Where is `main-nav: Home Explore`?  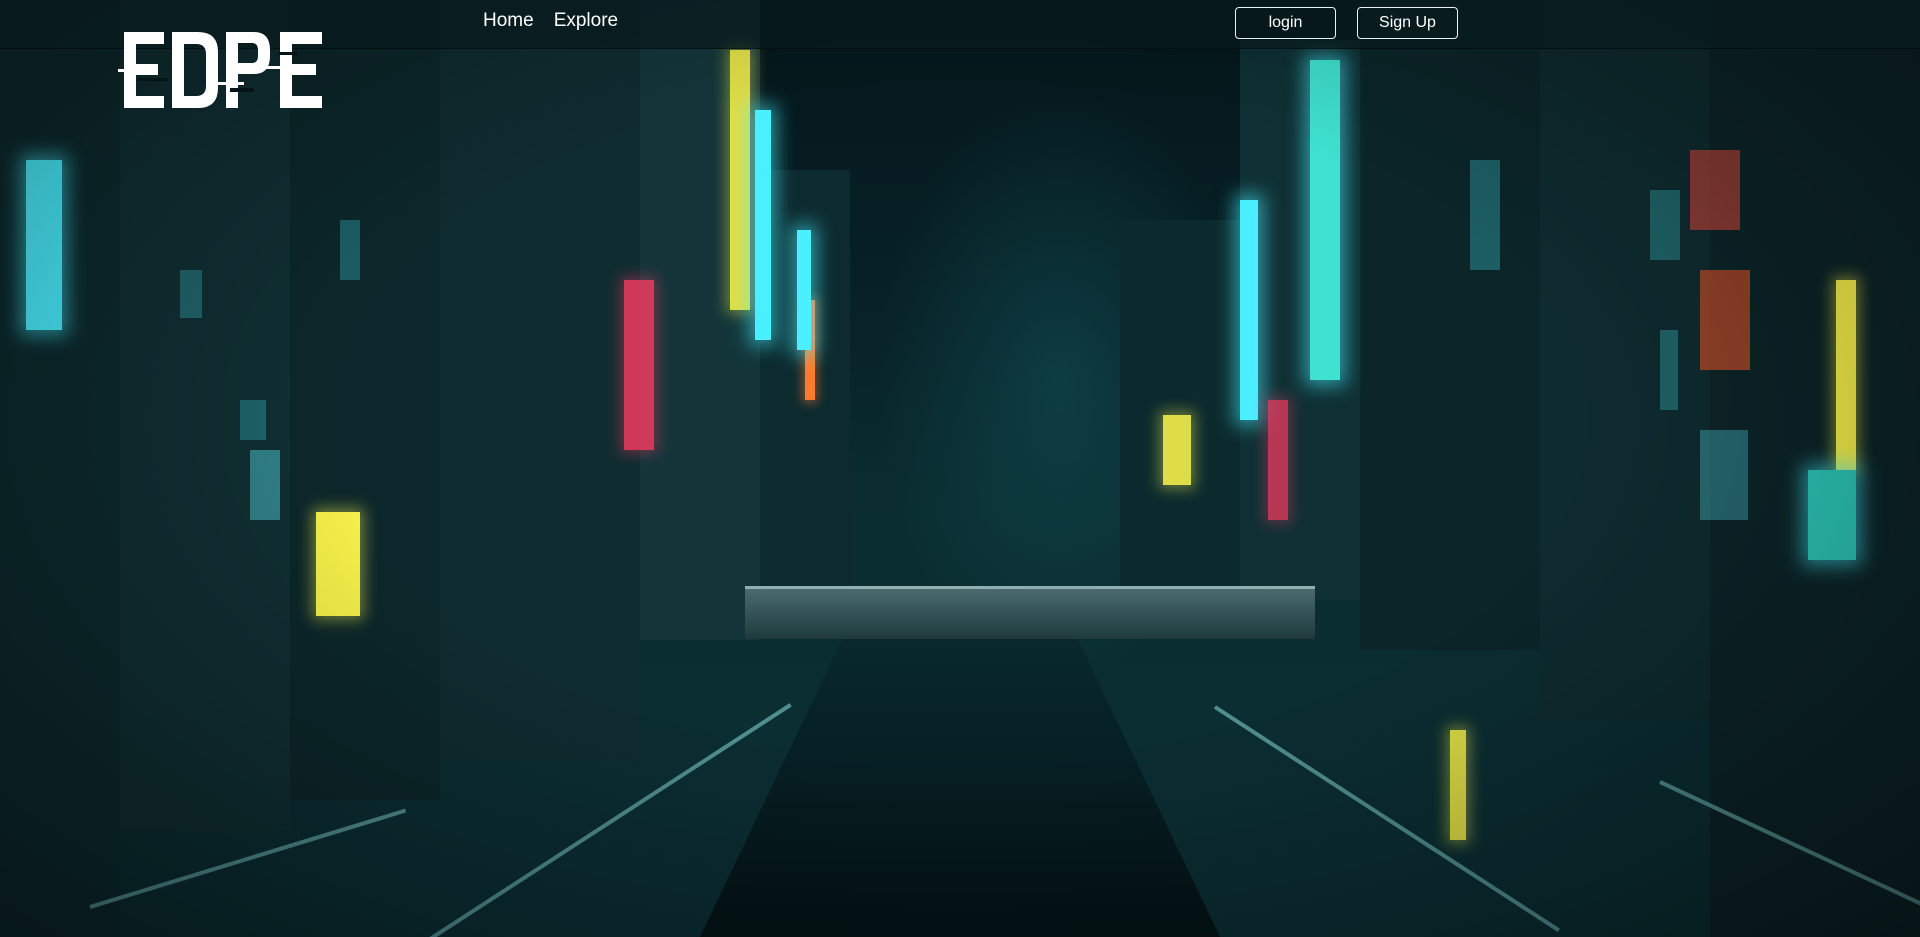 main-nav: Home Explore is located at coordinates (550, 21).